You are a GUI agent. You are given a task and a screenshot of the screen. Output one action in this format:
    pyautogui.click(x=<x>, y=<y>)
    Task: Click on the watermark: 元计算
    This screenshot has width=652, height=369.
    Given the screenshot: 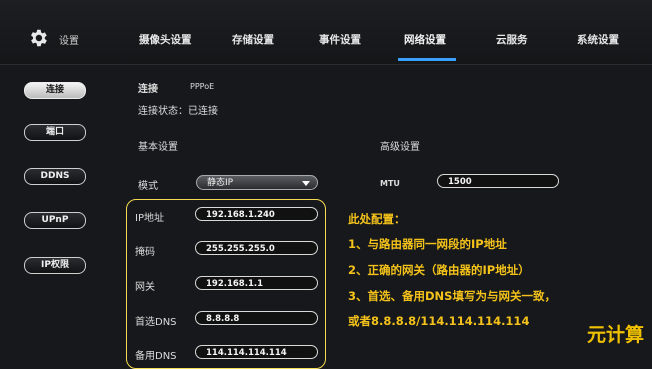 What is the action you would take?
    pyautogui.click(x=616, y=335)
    